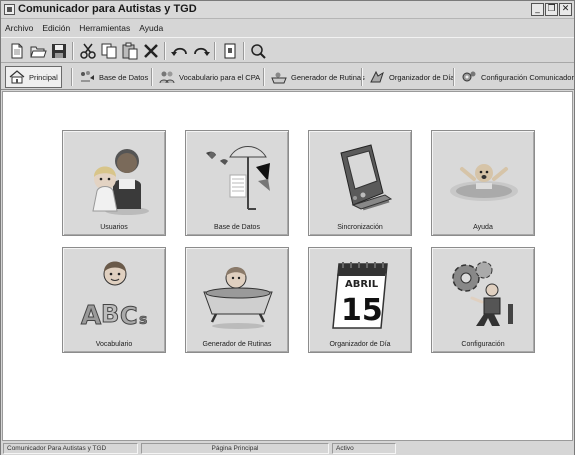 The height and width of the screenshot is (455, 575). What do you see at coordinates (151, 51) in the screenshot?
I see `delete-icon` at bounding box center [151, 51].